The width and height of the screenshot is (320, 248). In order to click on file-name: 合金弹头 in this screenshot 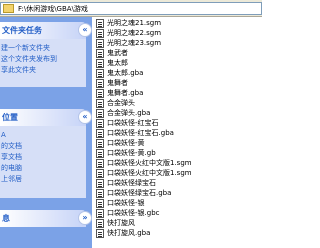, I will do `click(121, 103)`.